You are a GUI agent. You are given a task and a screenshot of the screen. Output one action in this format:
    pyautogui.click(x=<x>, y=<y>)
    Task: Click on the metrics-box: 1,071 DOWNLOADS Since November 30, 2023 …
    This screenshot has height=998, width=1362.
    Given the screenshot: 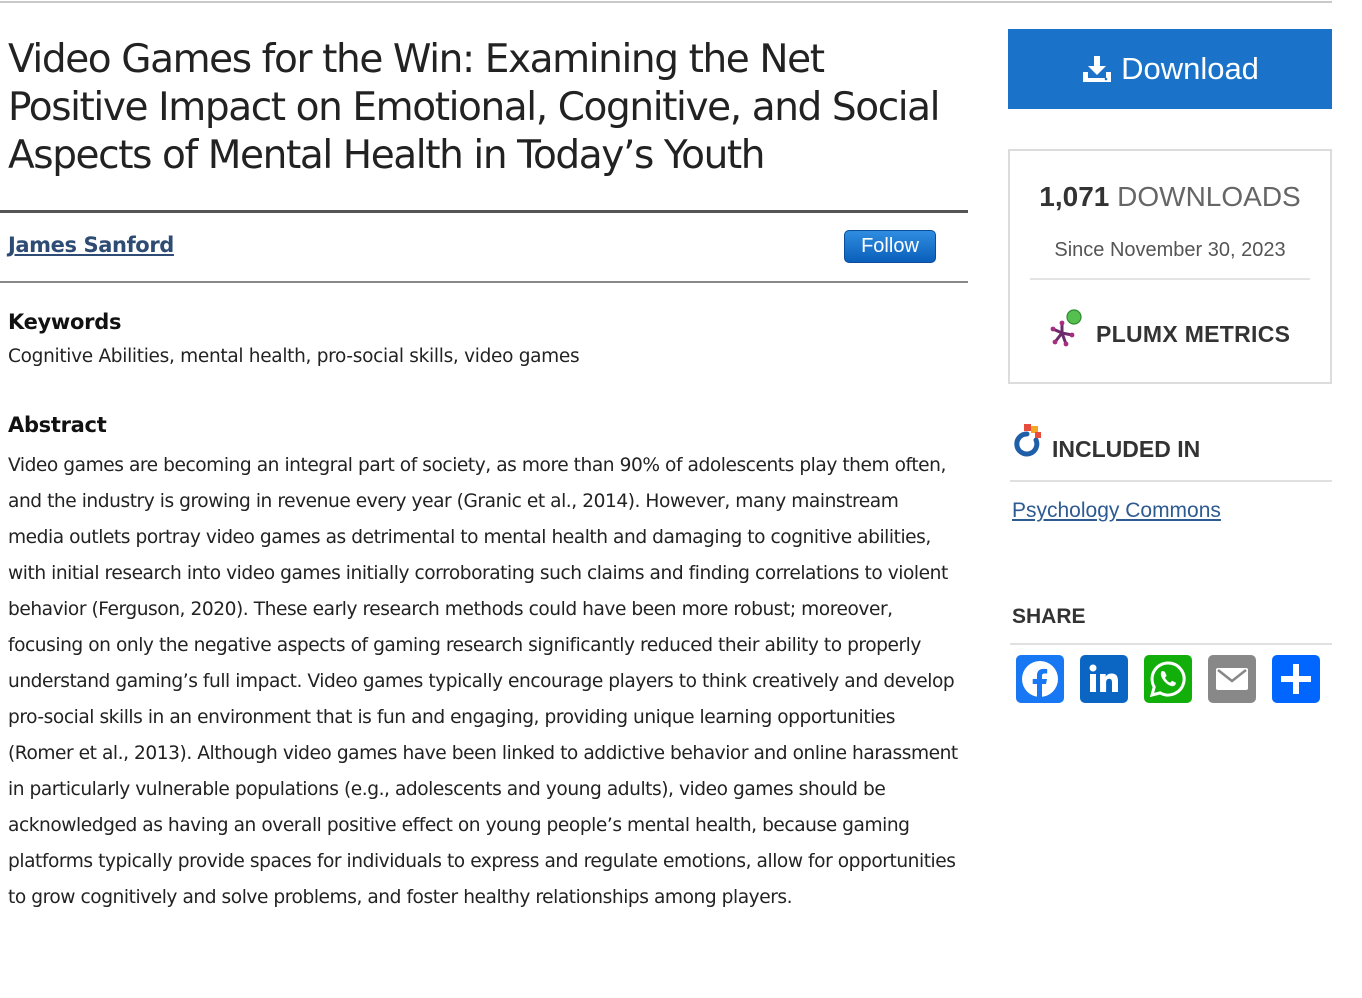 What is the action you would take?
    pyautogui.click(x=1170, y=266)
    